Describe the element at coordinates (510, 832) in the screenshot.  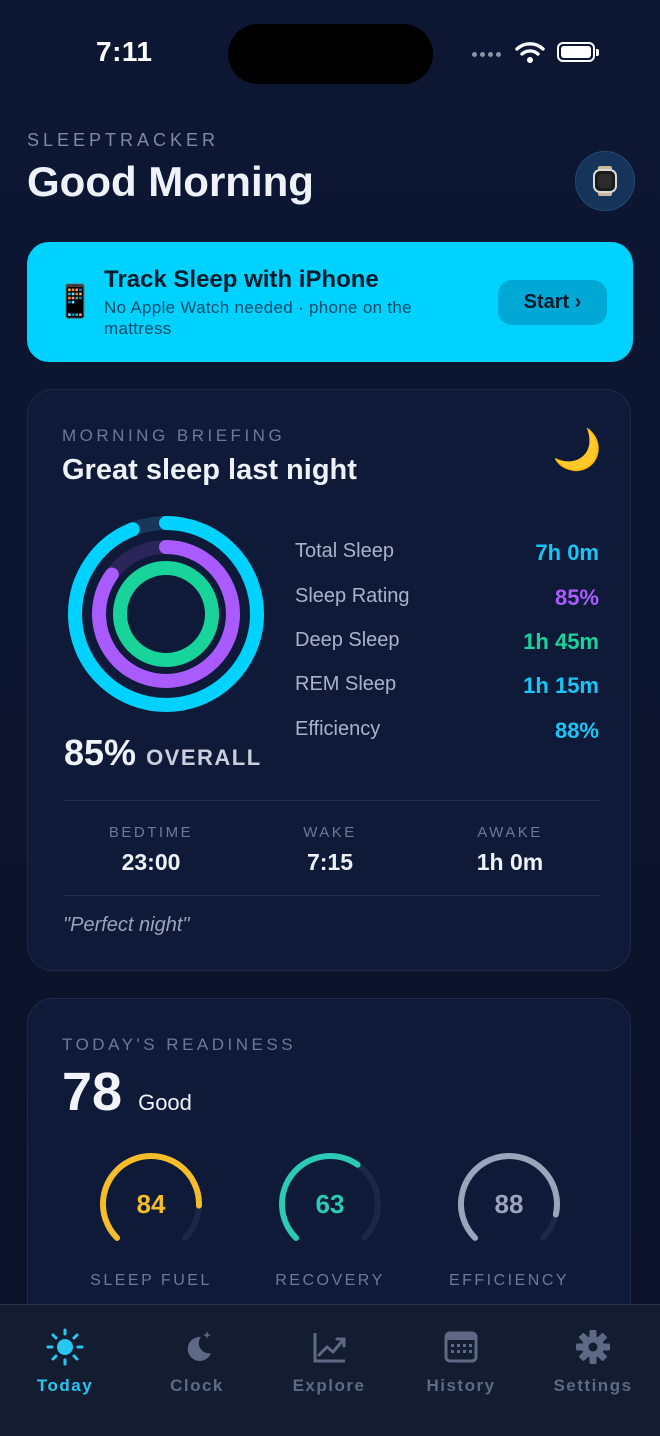
I see `awake-label: AWAKE` at that location.